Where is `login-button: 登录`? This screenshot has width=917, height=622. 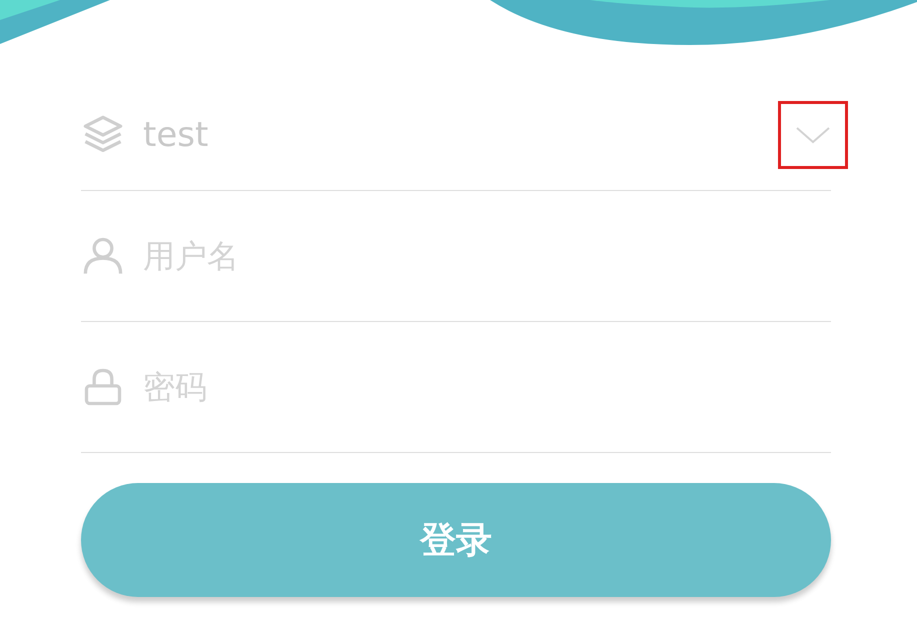 login-button: 登录 is located at coordinates (456, 540).